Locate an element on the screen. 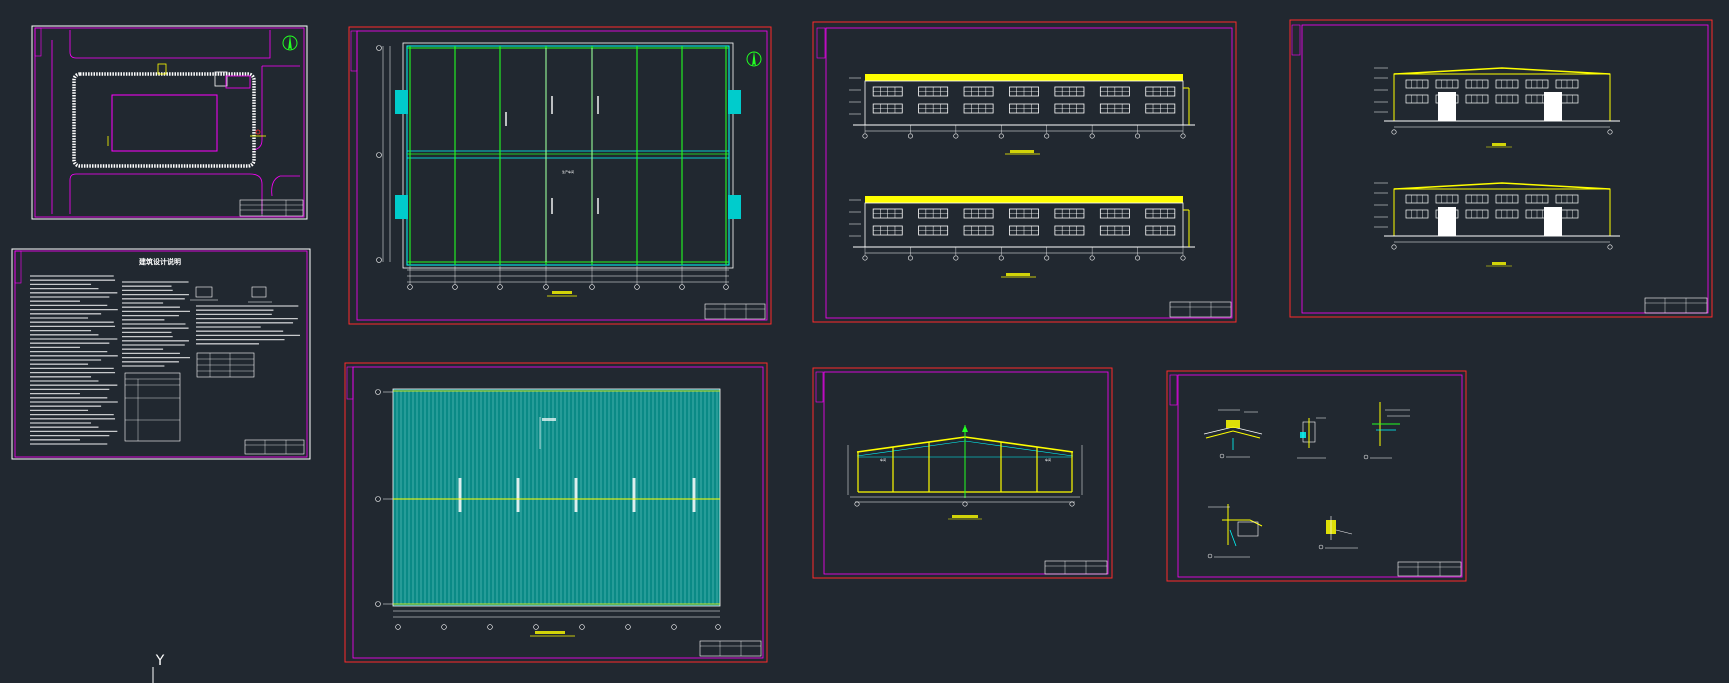  ucs-y-label: Y is located at coordinates (160, 661).